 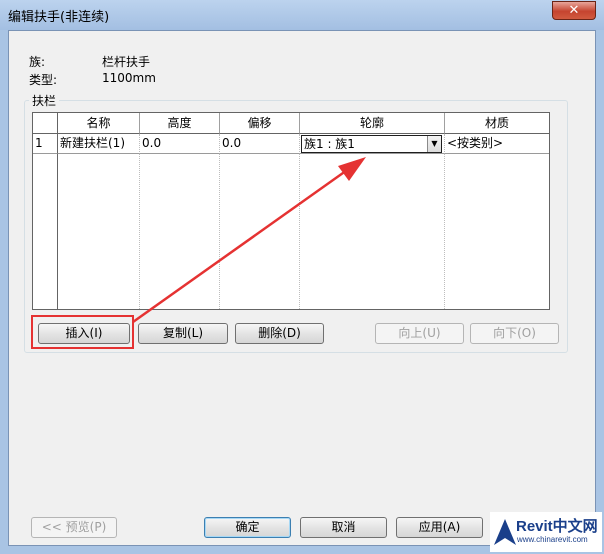 I want to click on window-title: 编辑扶手(非连续), so click(x=59, y=17).